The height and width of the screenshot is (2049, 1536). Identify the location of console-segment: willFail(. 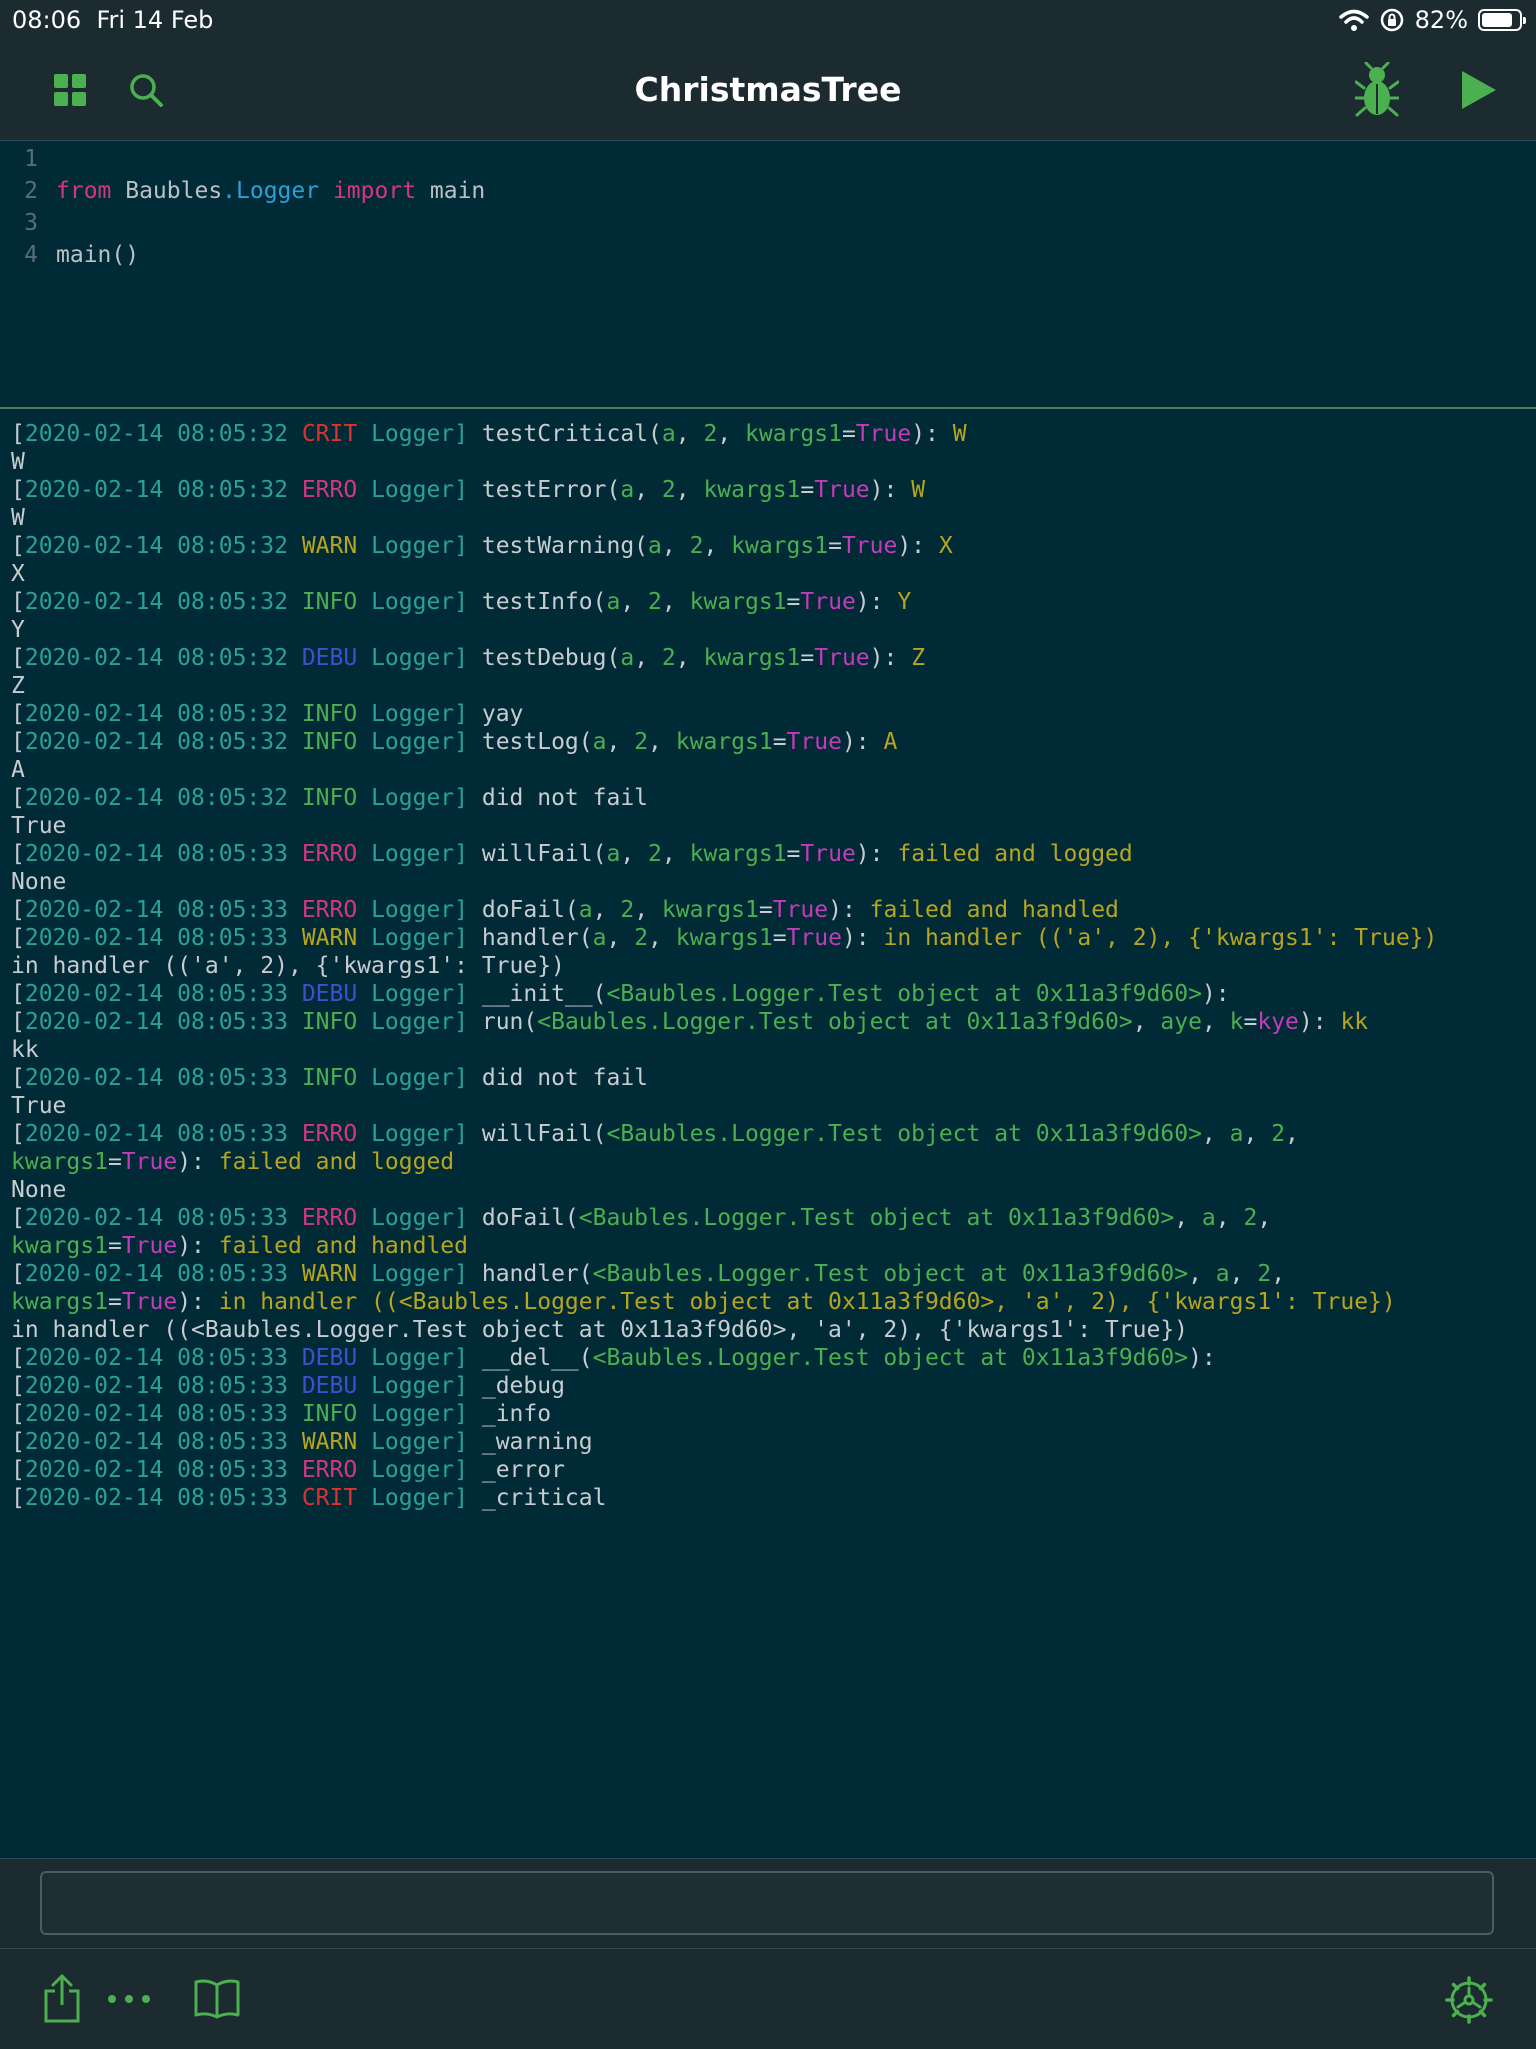
(537, 854).